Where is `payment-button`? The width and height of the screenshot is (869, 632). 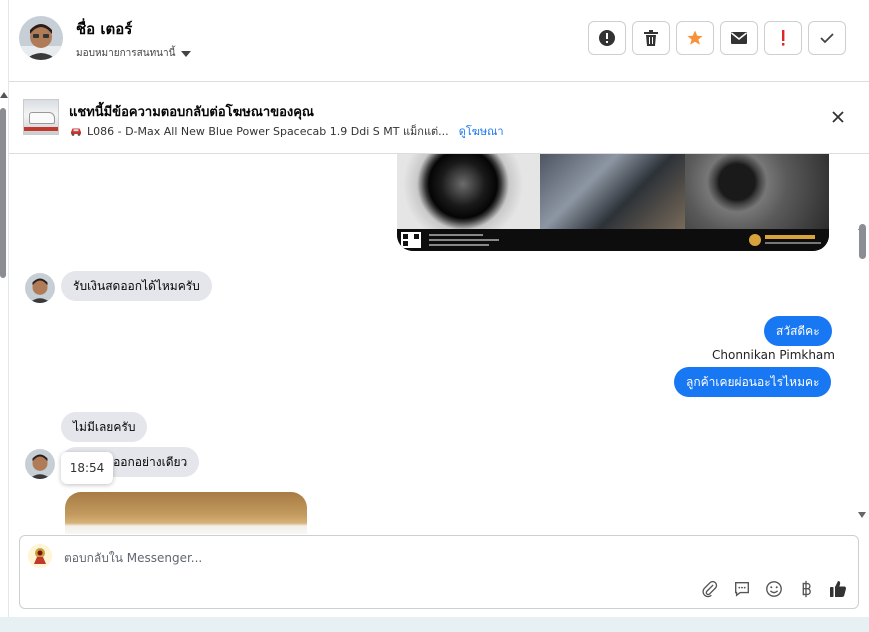
payment-button is located at coordinates (806, 589).